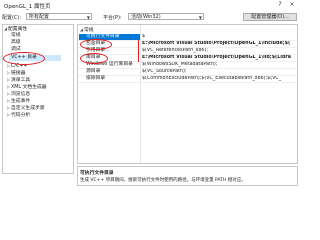  What do you see at coordinates (21, 94) in the screenshot?
I see `tree-item-label: 浏览信息` at bounding box center [21, 94].